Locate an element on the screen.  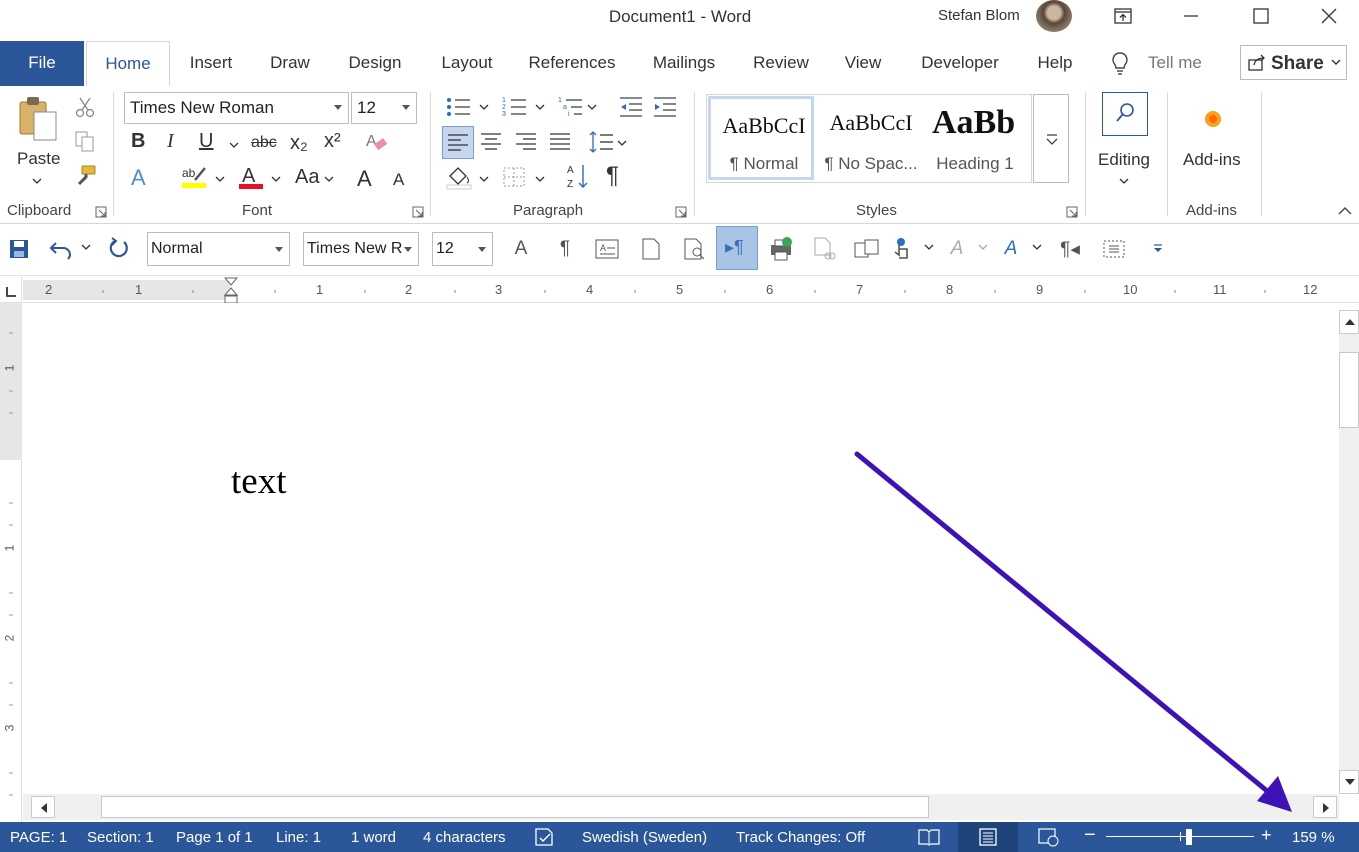
change-case-button: Aa is located at coordinates (307, 177).